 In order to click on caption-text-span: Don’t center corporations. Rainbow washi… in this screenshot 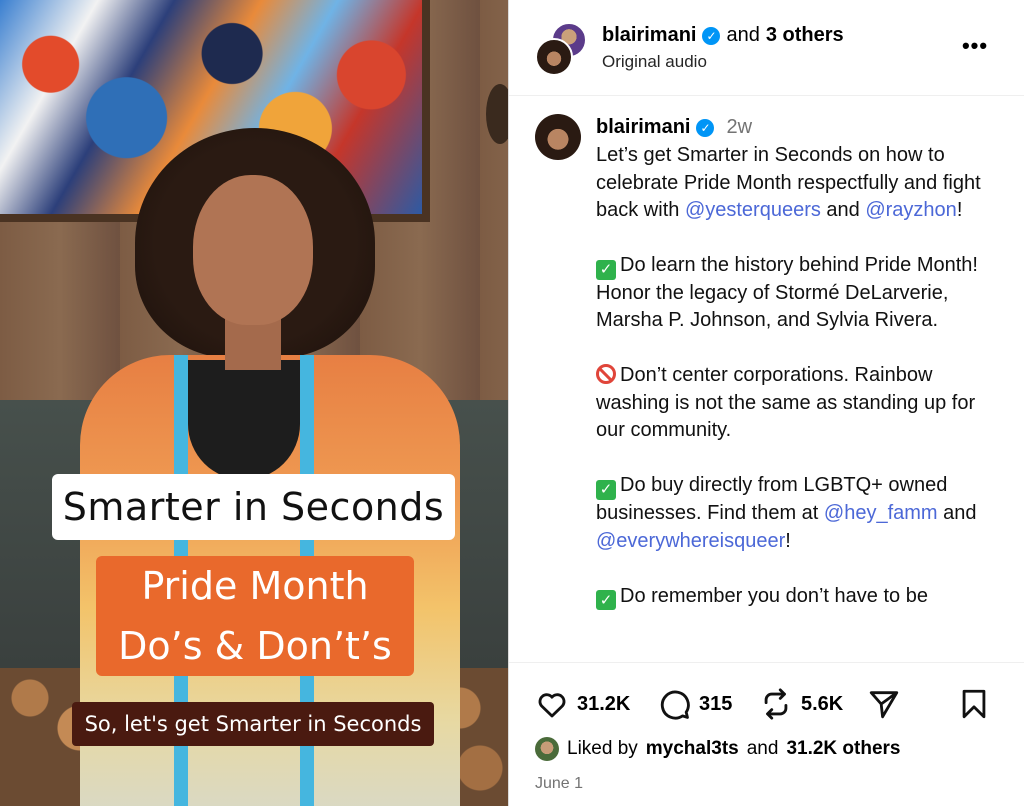, I will do `click(786, 403)`.